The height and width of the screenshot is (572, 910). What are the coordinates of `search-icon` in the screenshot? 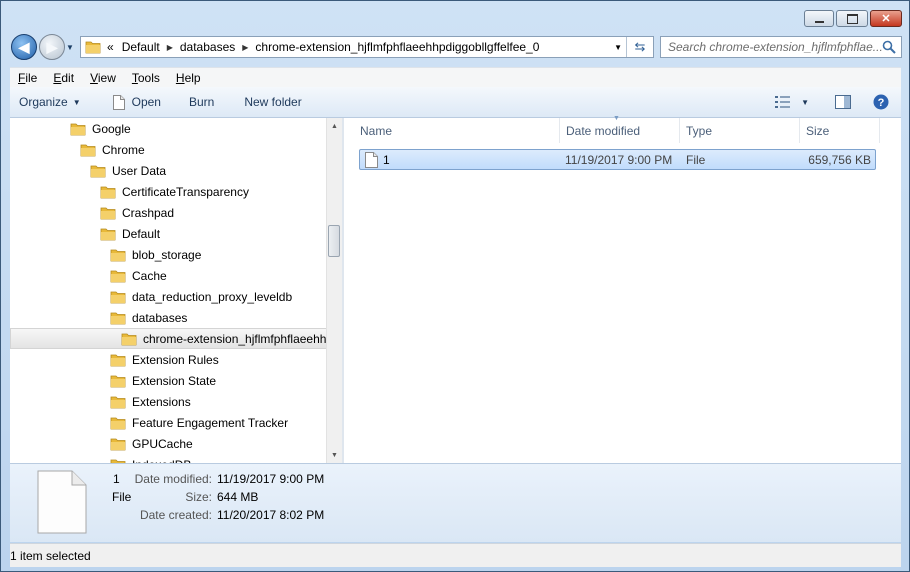 It's located at (889, 47).